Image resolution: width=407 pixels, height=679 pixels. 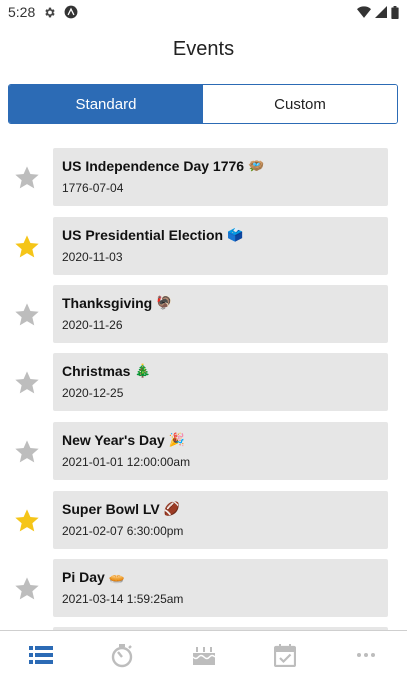 I want to click on event-name: Thanksgiving, so click(x=107, y=303).